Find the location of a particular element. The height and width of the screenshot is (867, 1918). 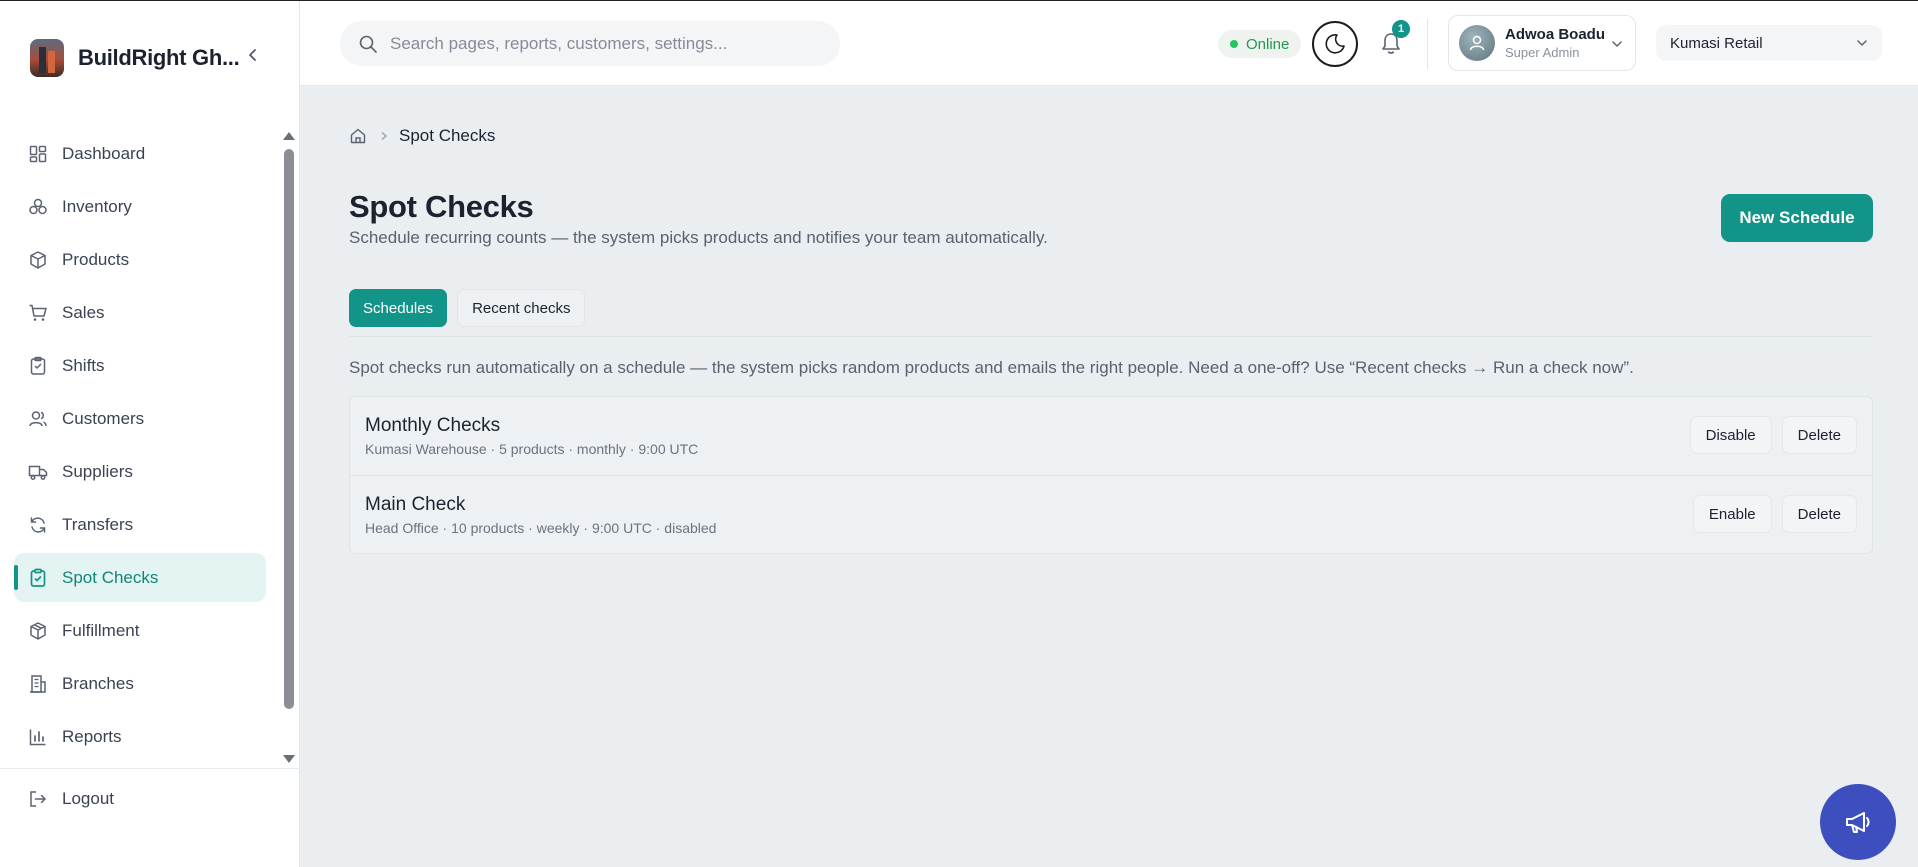

tab-recent-checks: Recent checks is located at coordinates (521, 308).